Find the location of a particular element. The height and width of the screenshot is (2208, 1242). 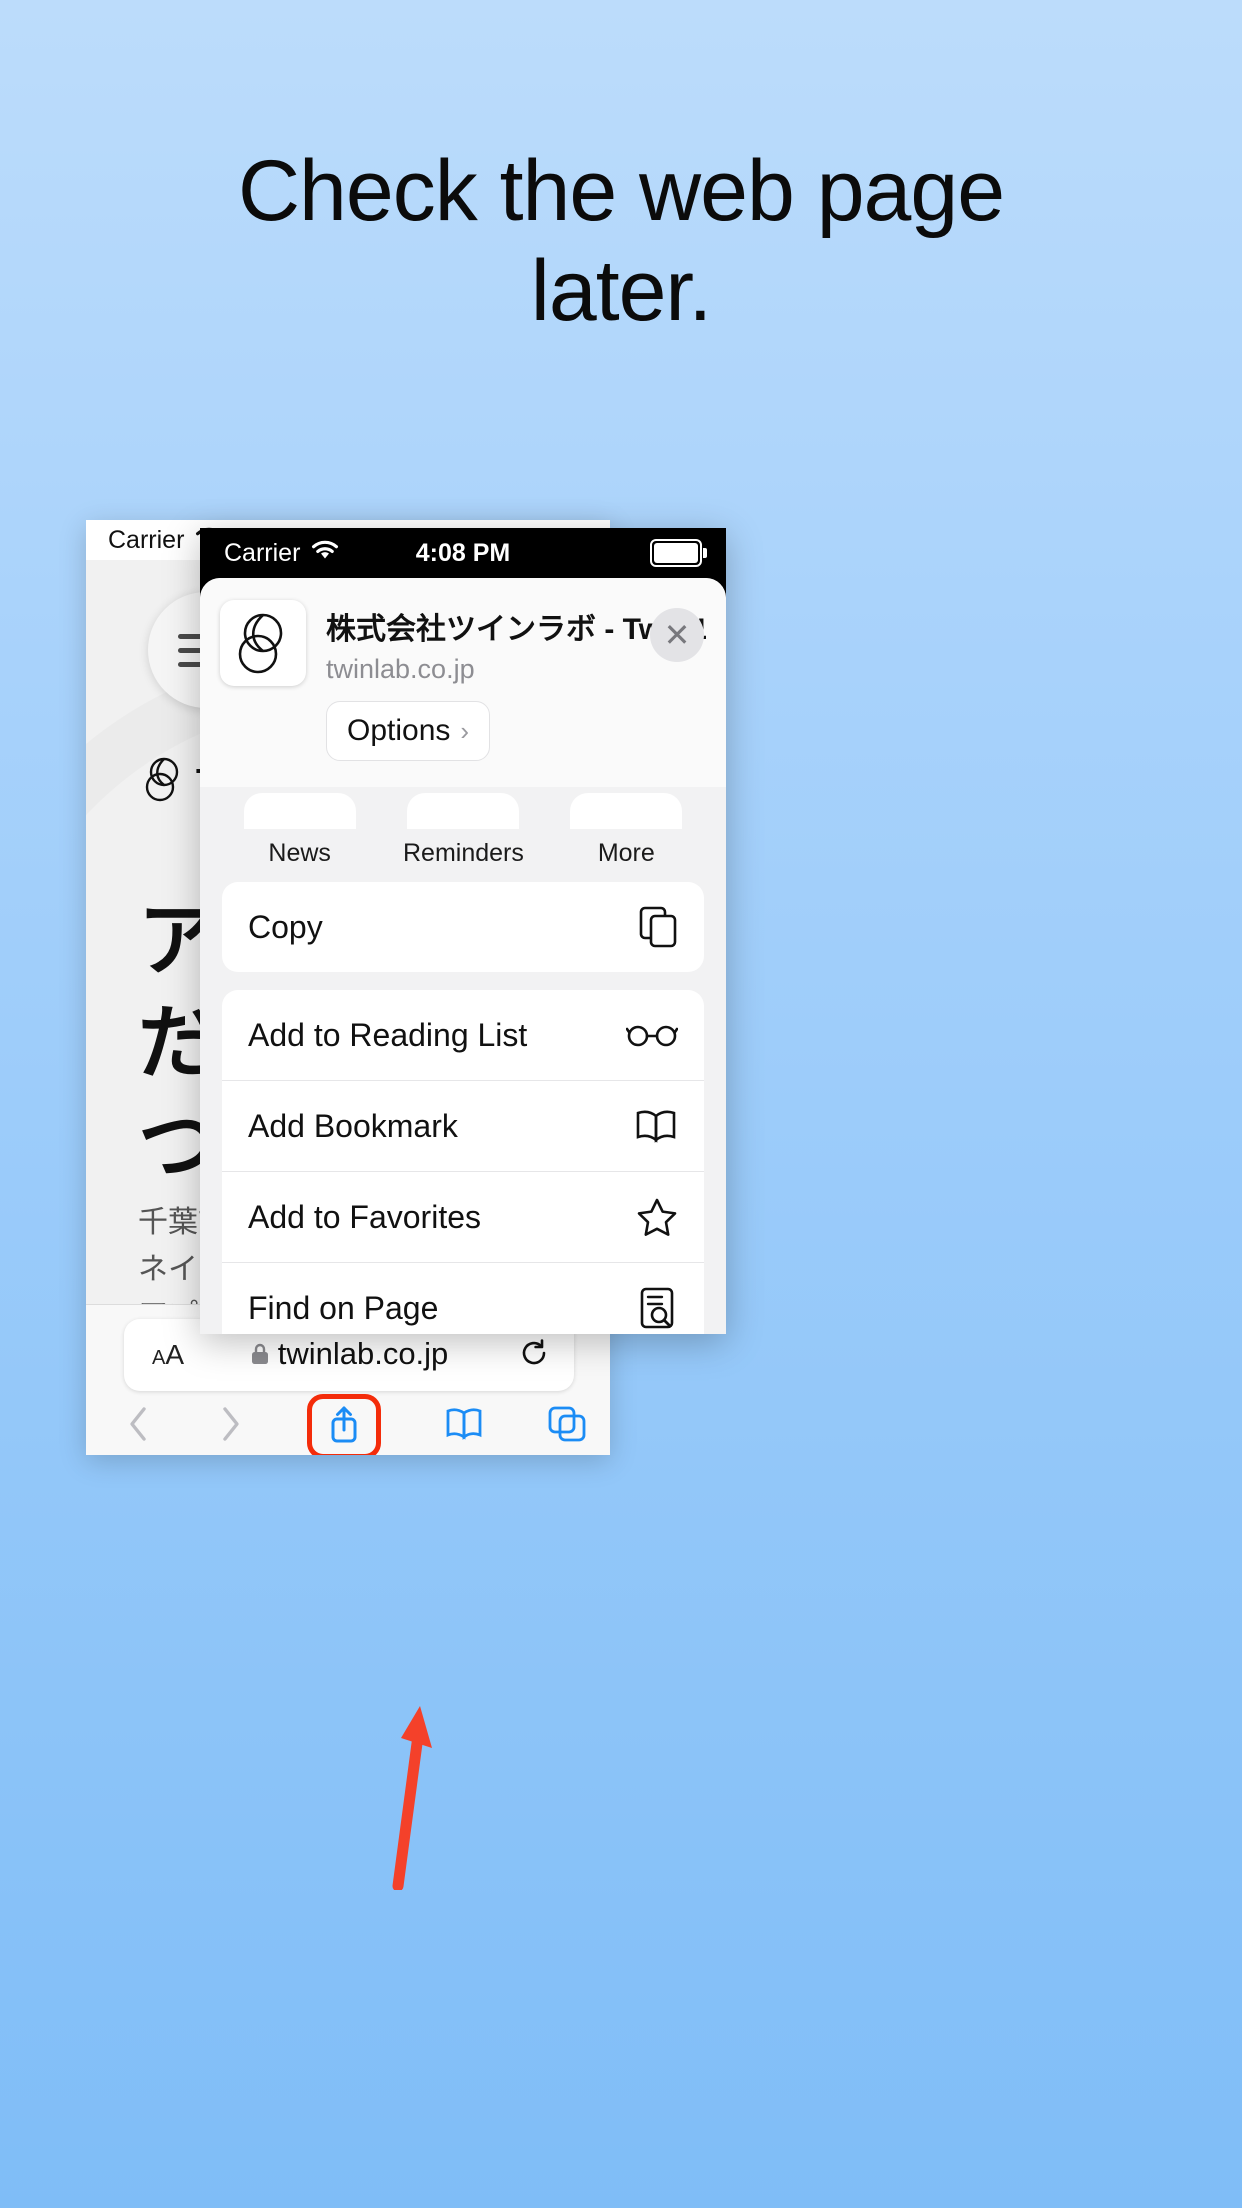

action-label: Add Bookmark is located at coordinates (353, 1125).